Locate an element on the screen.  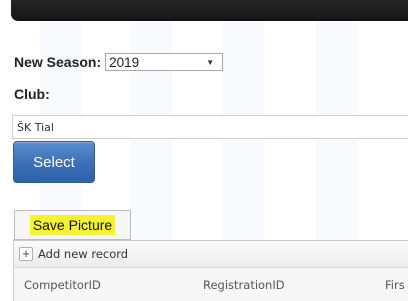
save-picture-button: Save Picture is located at coordinates (72, 225).